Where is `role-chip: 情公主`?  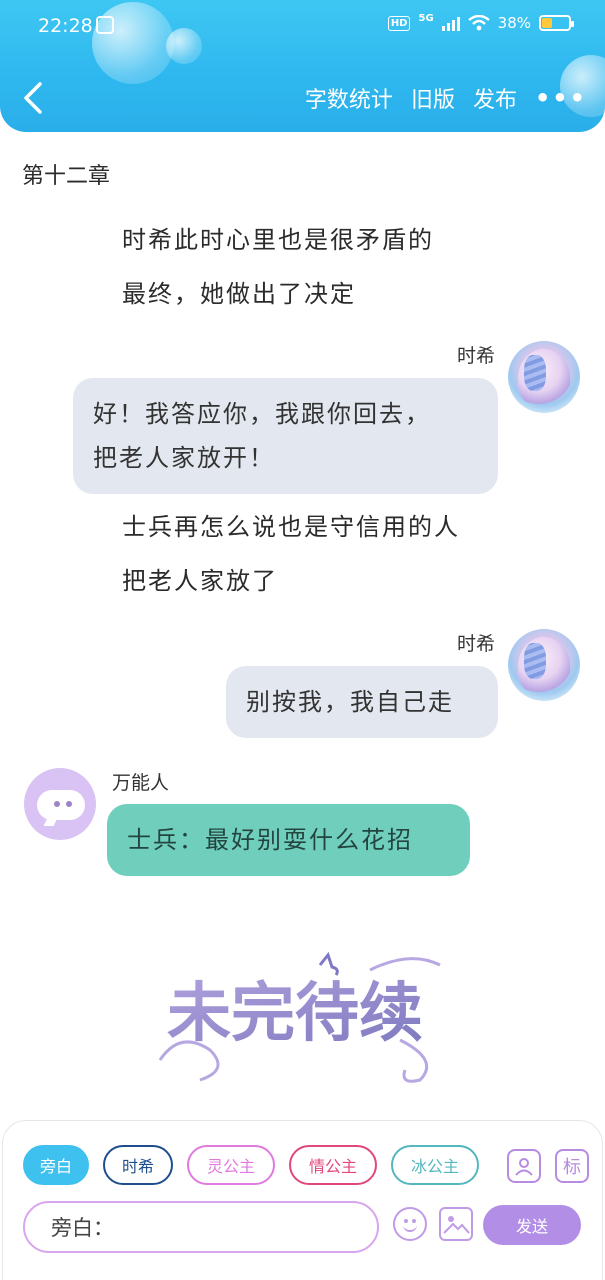 role-chip: 情公主 is located at coordinates (333, 1165).